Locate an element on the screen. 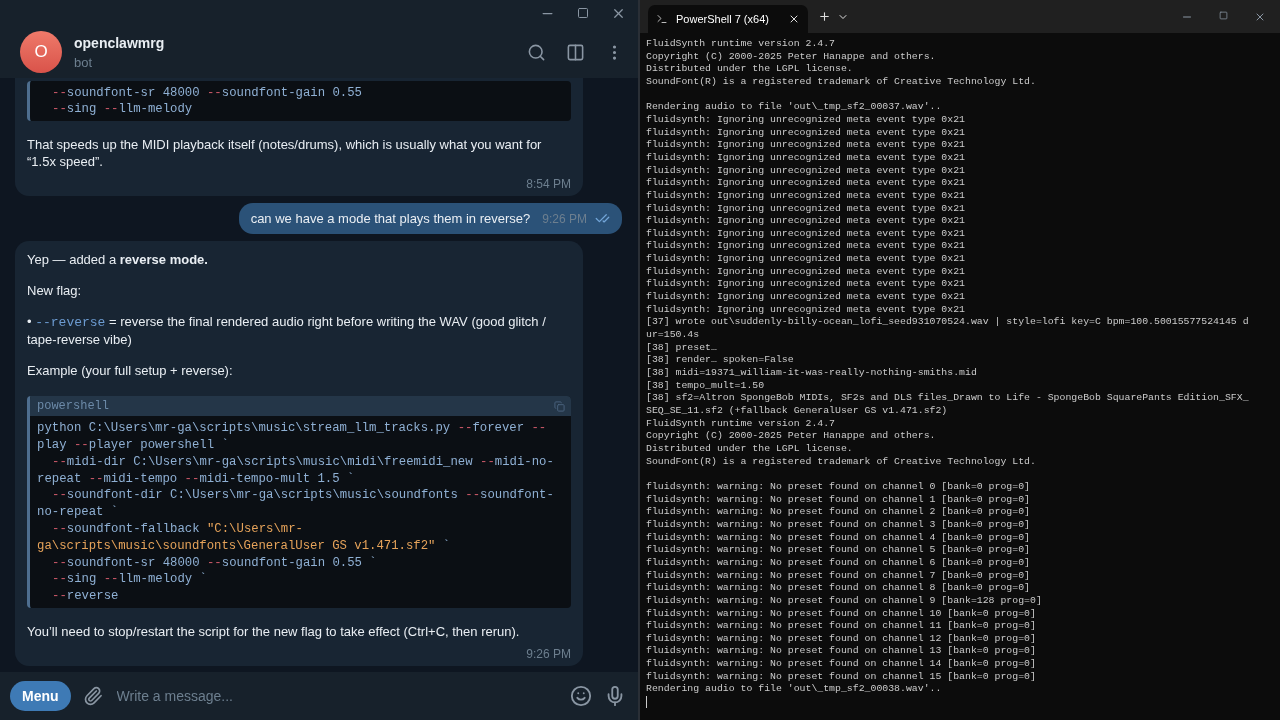  terminal-line: [38] midi=19371_william-it-was-really-nothing-smiths.mid is located at coordinates (812, 373).